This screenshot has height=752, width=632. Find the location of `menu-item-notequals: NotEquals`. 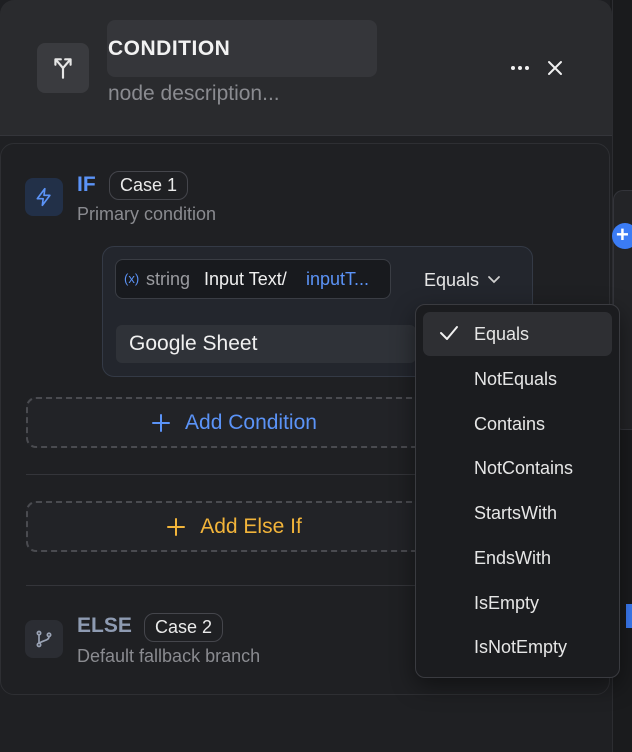

menu-item-notequals: NotEquals is located at coordinates (517, 379).